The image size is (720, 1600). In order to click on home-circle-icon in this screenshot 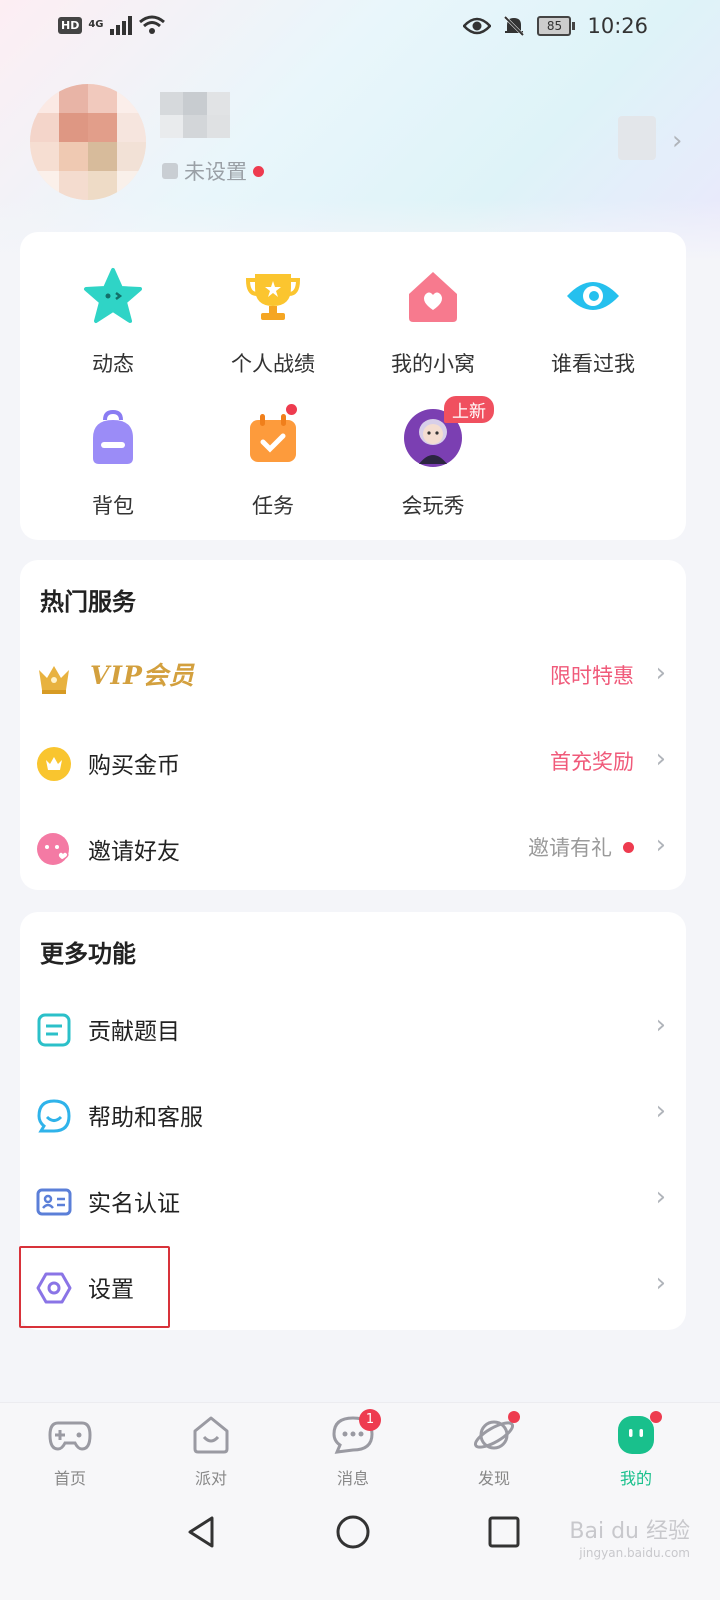, I will do `click(353, 1532)`.